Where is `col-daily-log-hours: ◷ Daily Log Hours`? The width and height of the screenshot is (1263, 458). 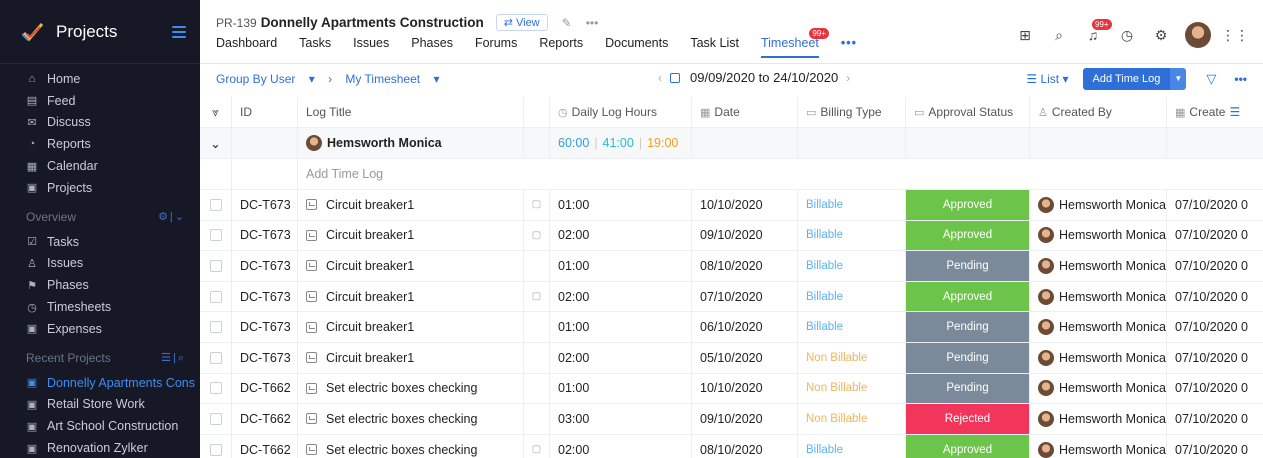
col-daily-log-hours: ◷ Daily Log Hours is located at coordinates (621, 112).